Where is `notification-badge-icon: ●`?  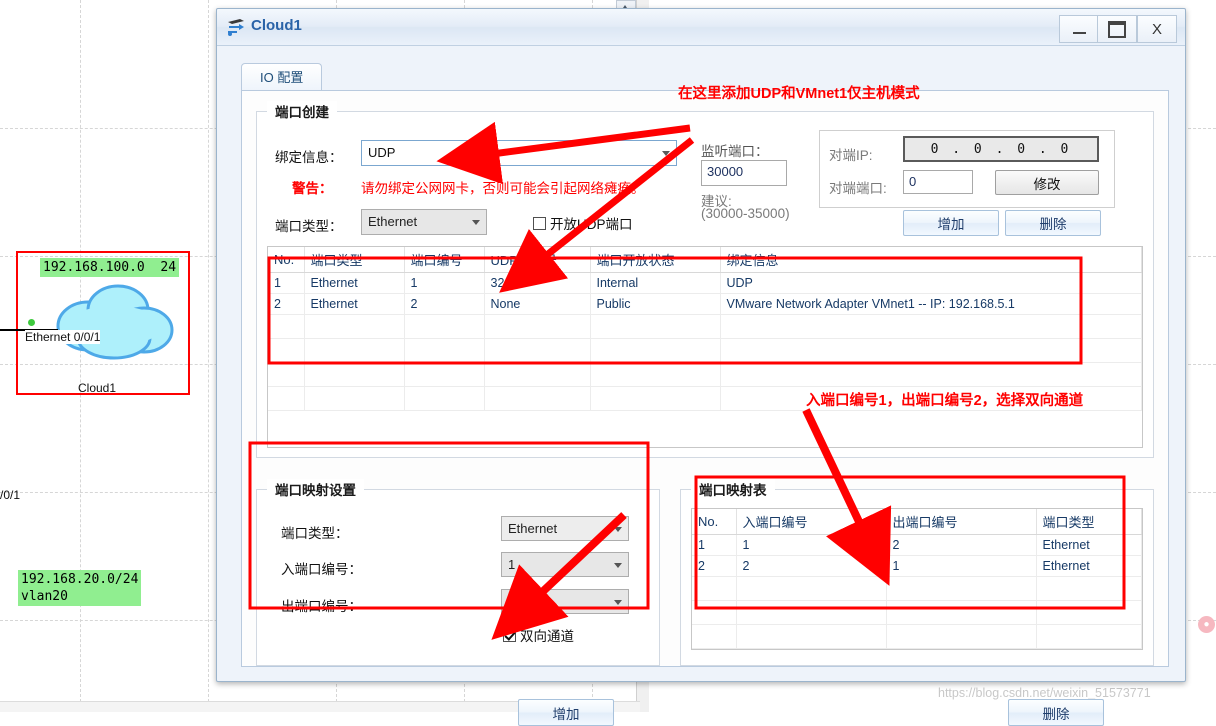
notification-badge-icon: ● is located at coordinates (1206, 624).